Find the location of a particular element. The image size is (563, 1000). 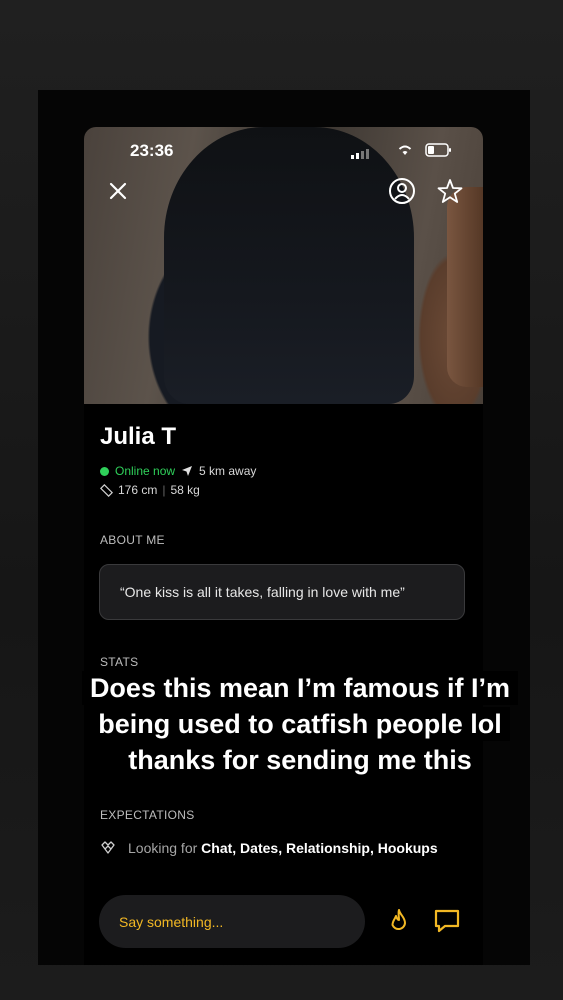

expectations-label: EXPECTATIONS is located at coordinates (147, 815).